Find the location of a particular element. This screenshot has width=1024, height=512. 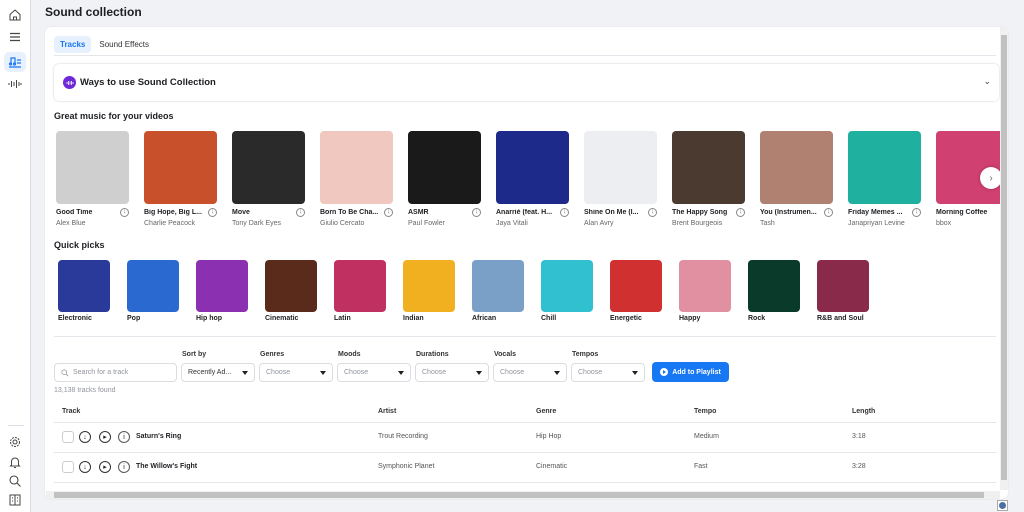

tempos-select: Choose is located at coordinates (608, 372).